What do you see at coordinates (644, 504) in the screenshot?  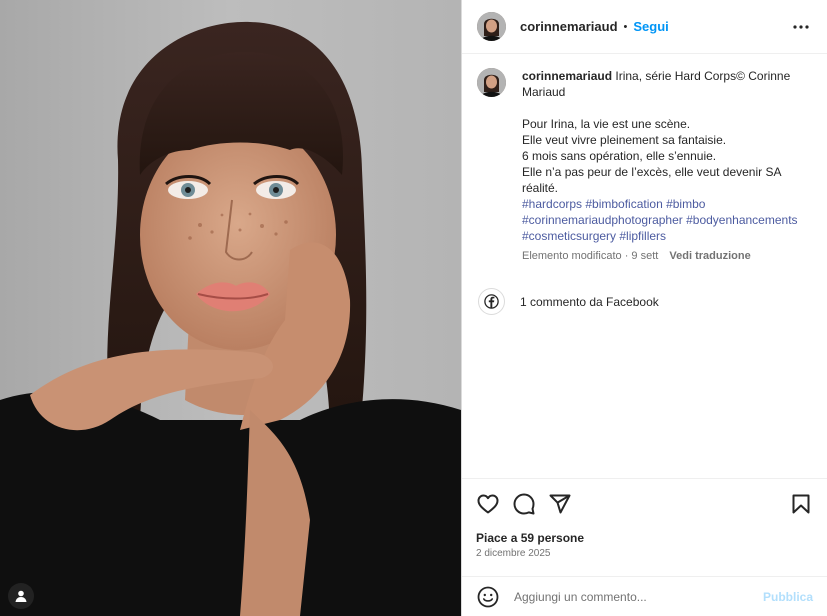 I see `action-bar` at bounding box center [644, 504].